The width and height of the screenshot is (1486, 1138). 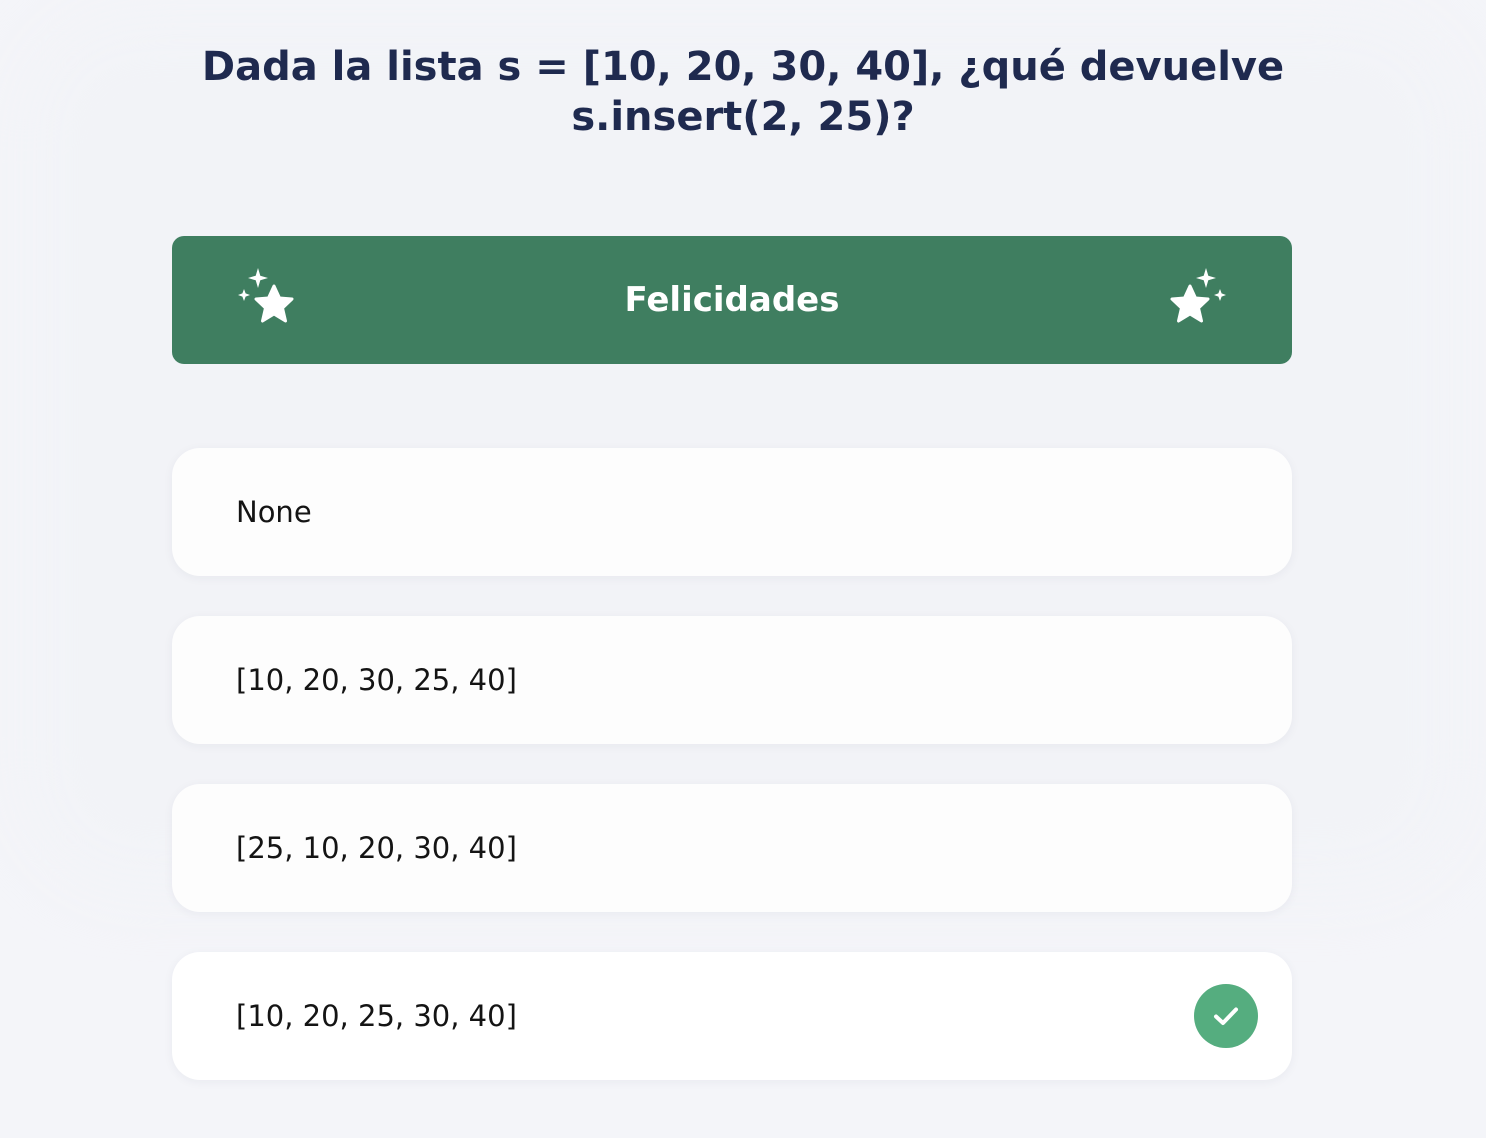 I want to click on answer-label: None, so click(x=274, y=512).